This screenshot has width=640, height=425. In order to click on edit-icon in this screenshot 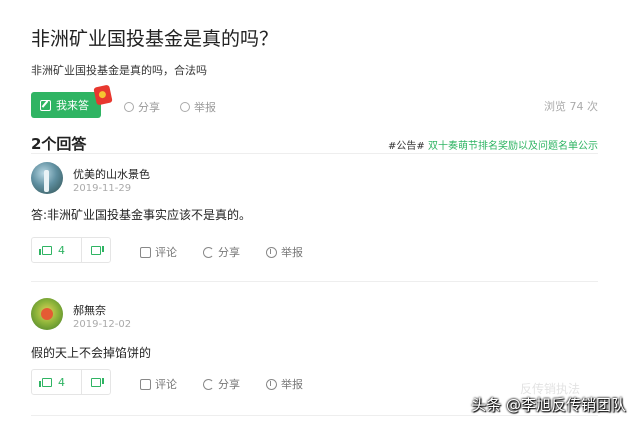, I will do `click(45, 105)`.